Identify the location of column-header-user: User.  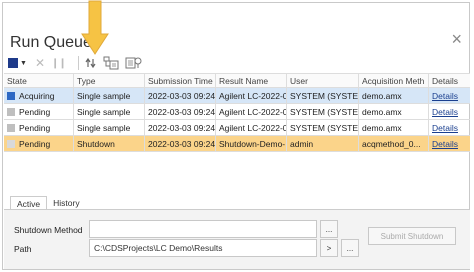
(323, 80).